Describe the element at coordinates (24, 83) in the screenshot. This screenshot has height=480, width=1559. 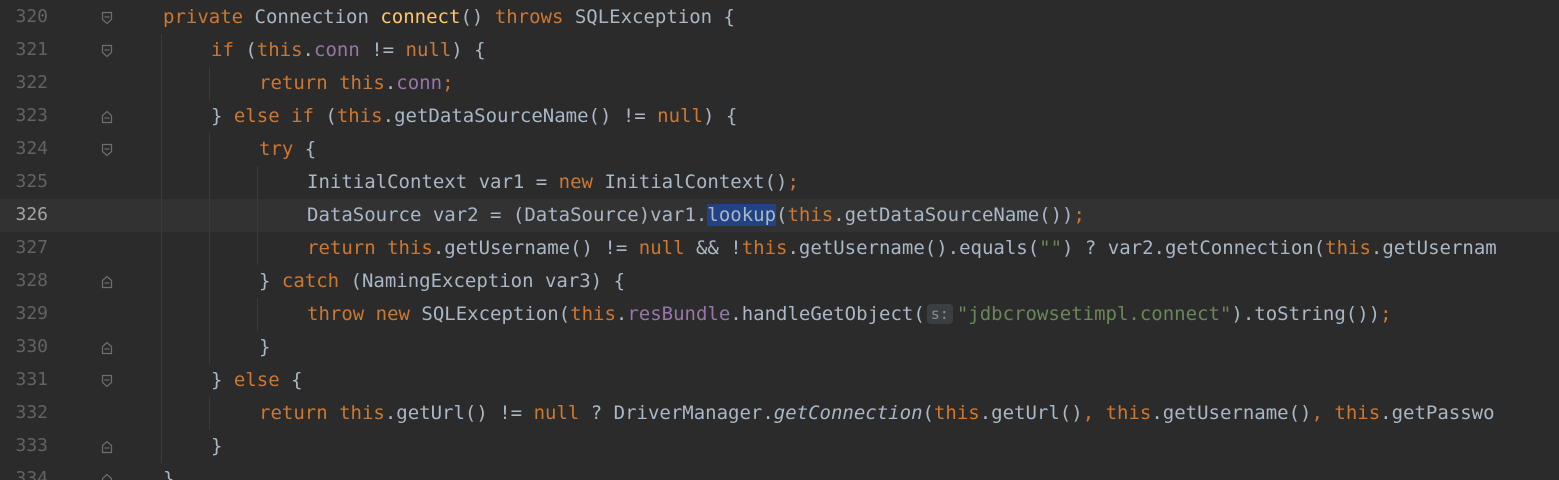
I see `line-number: 322` at that location.